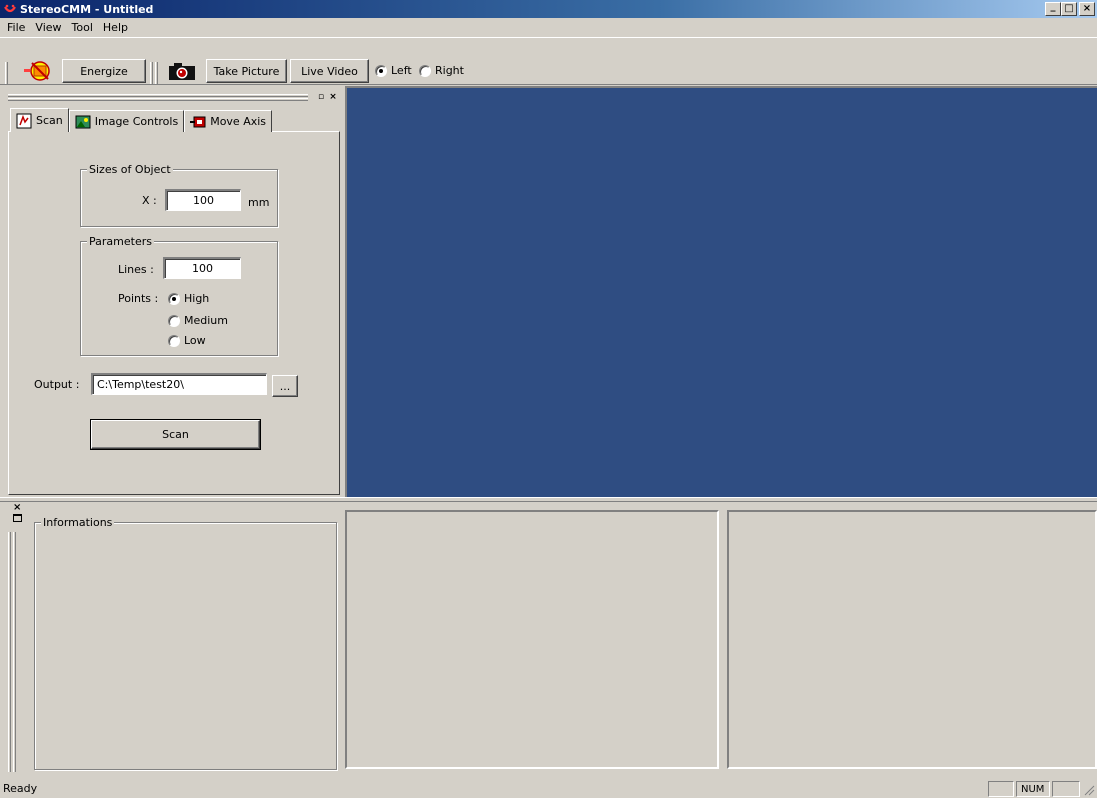  I want to click on menu-tool-label: Tool, so click(82, 27).